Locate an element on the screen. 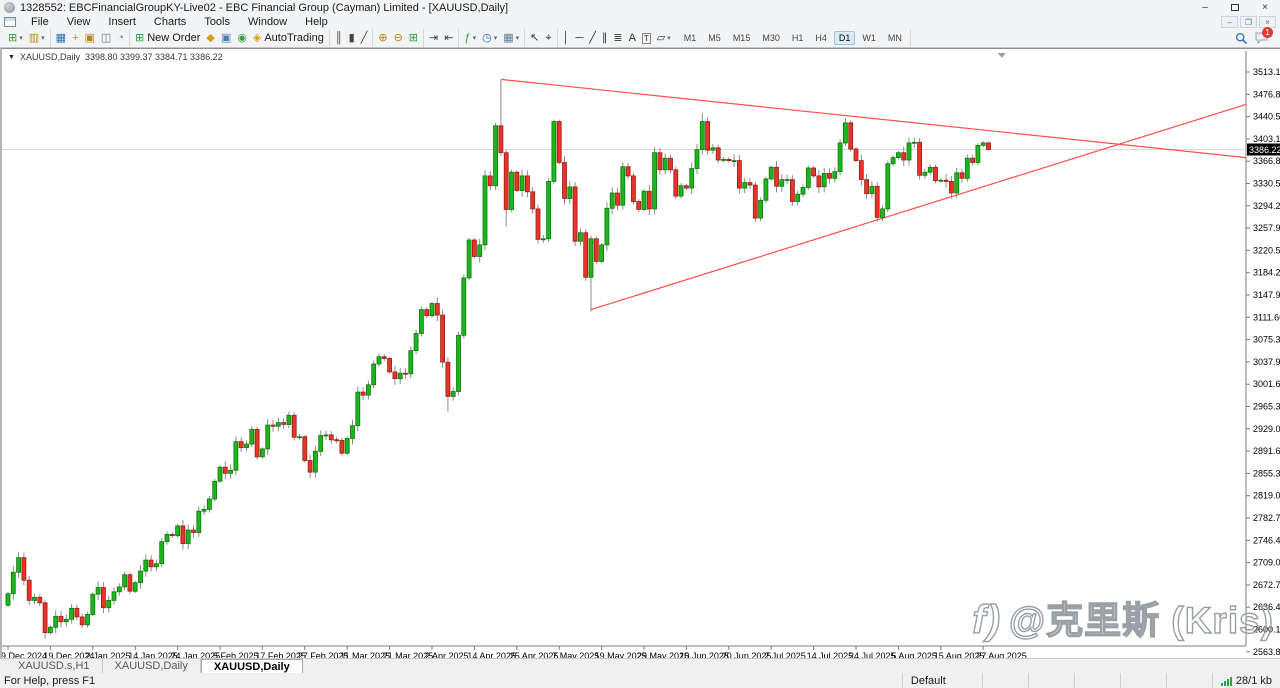 The width and height of the screenshot is (1280, 688). new-chart-button-dropdown-arrow: ▾ is located at coordinates (21, 38).